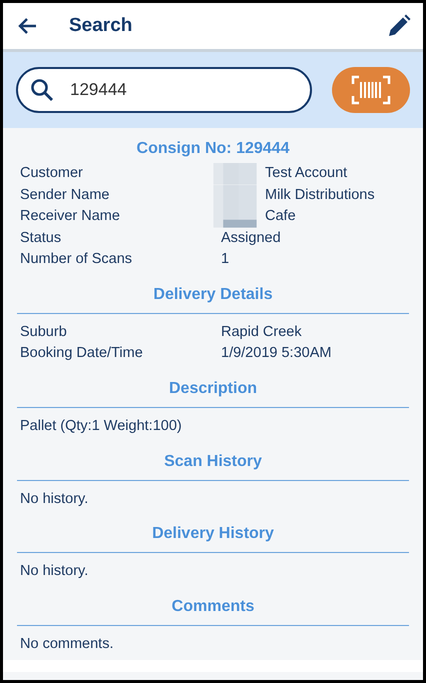 The height and width of the screenshot is (683, 426). Describe the element at coordinates (101, 426) in the screenshot. I see `section-text: Pallet (Qty:1 Weight:100)` at that location.